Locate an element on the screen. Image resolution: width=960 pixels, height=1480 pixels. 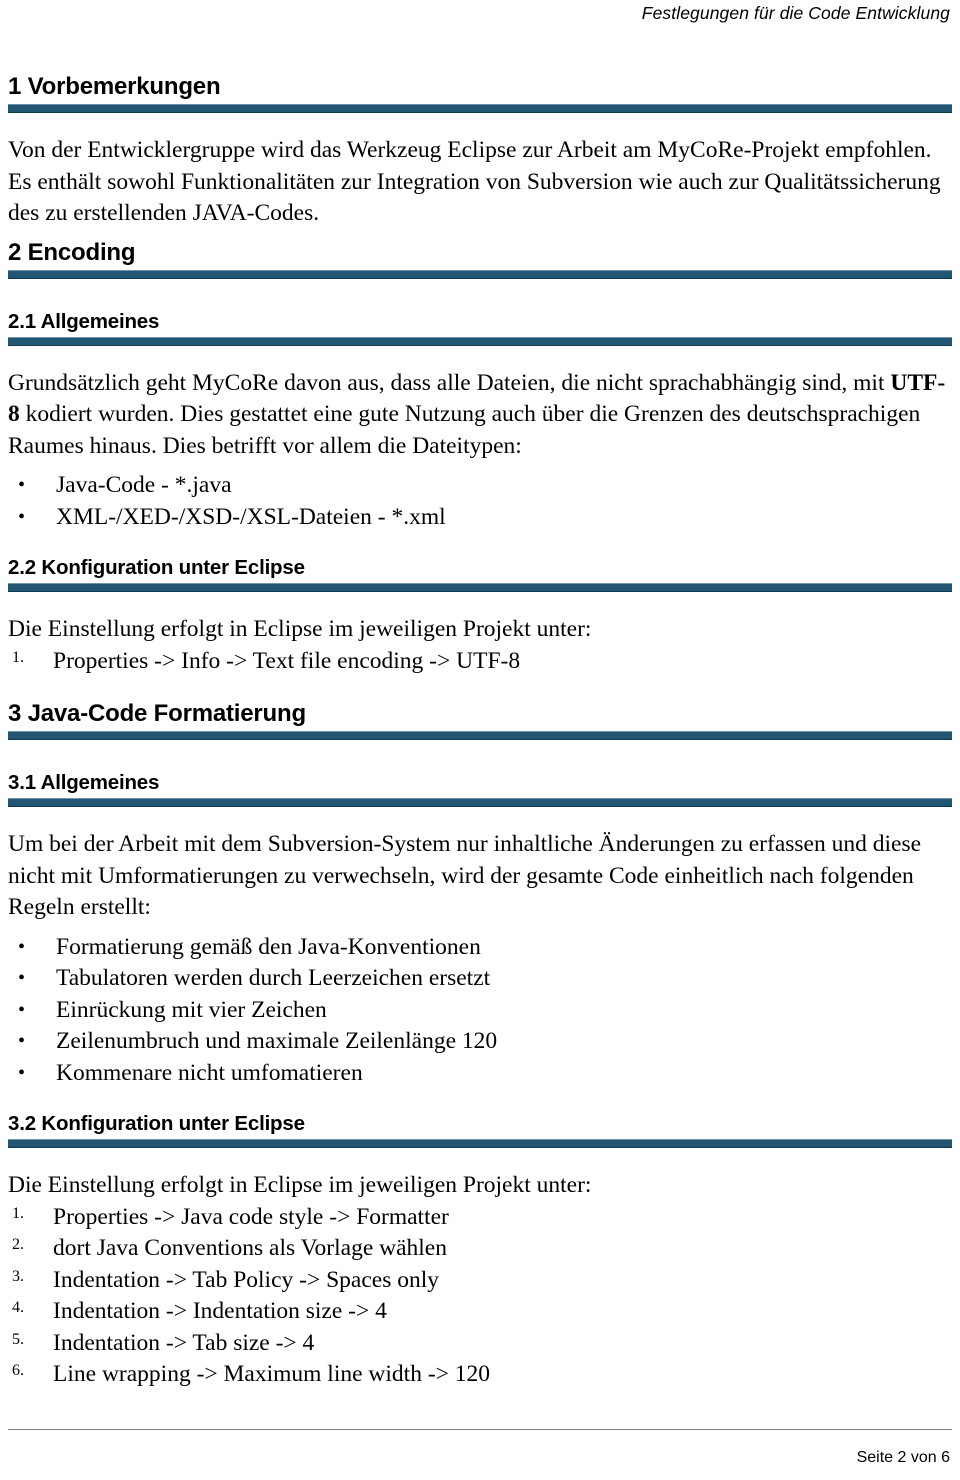
list-item: • Java-Code - *.java is located at coordinates (480, 486).